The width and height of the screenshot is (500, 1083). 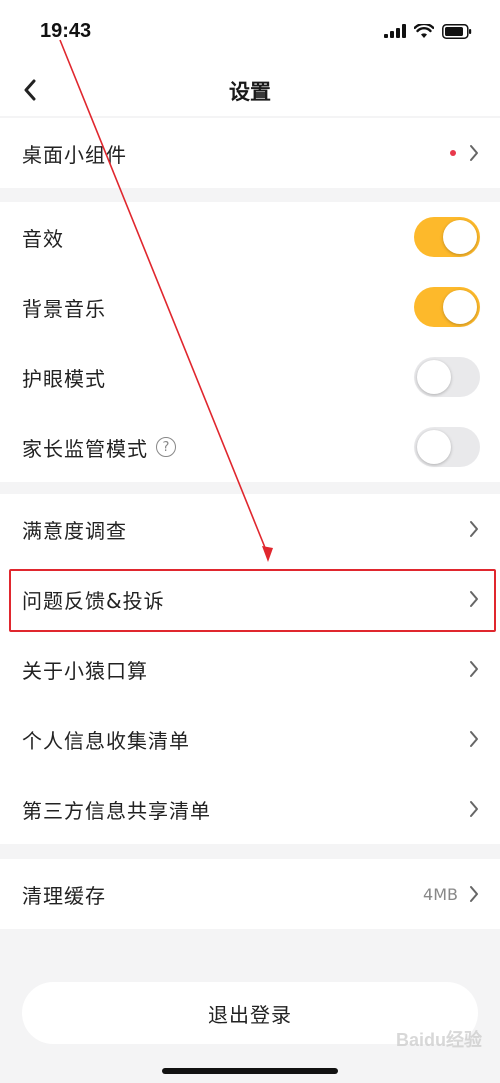 I want to click on row-about-app: 关于小猿口算, so click(x=250, y=669).